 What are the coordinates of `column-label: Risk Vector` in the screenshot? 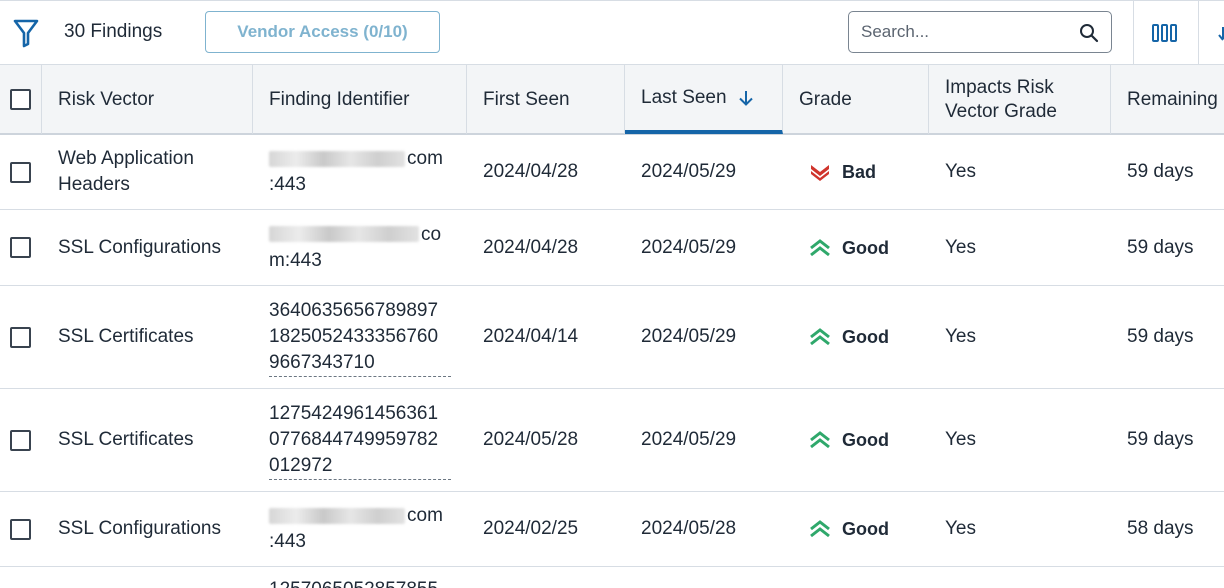 It's located at (106, 99).